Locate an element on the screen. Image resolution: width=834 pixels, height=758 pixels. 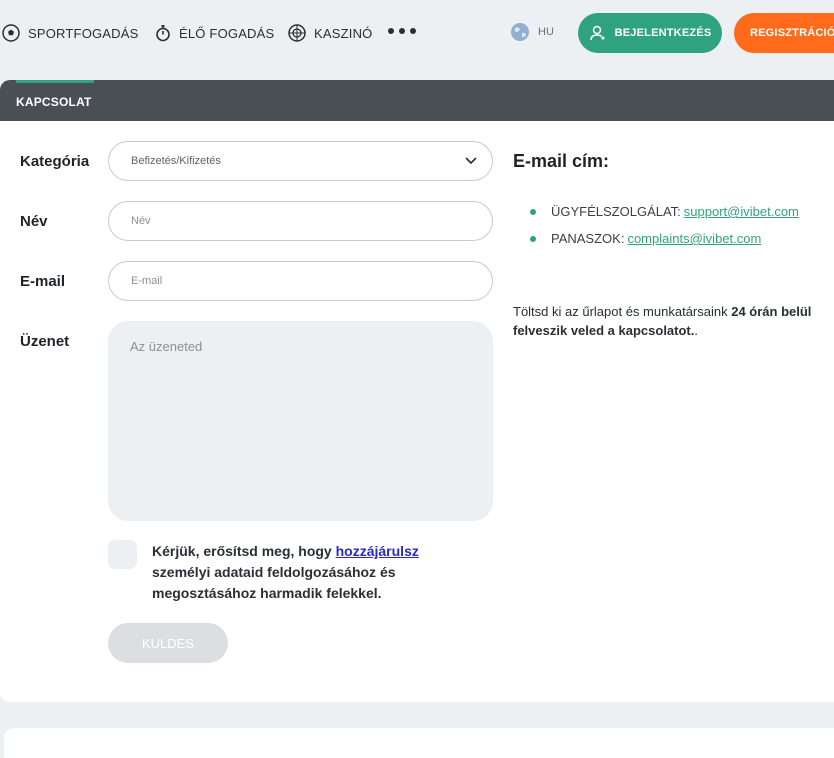
email-label: E-mail is located at coordinates (43, 281).